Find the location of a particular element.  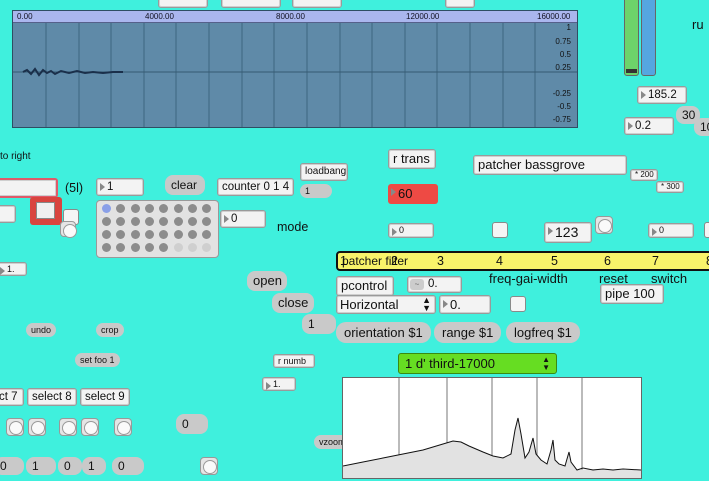

zero-message: 0 is located at coordinates (192, 424).